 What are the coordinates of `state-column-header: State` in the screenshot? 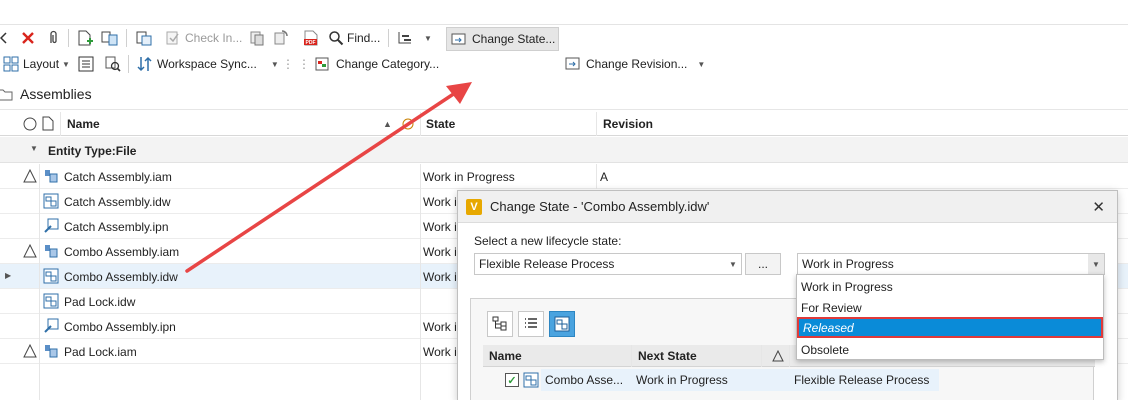 It's located at (440, 124).